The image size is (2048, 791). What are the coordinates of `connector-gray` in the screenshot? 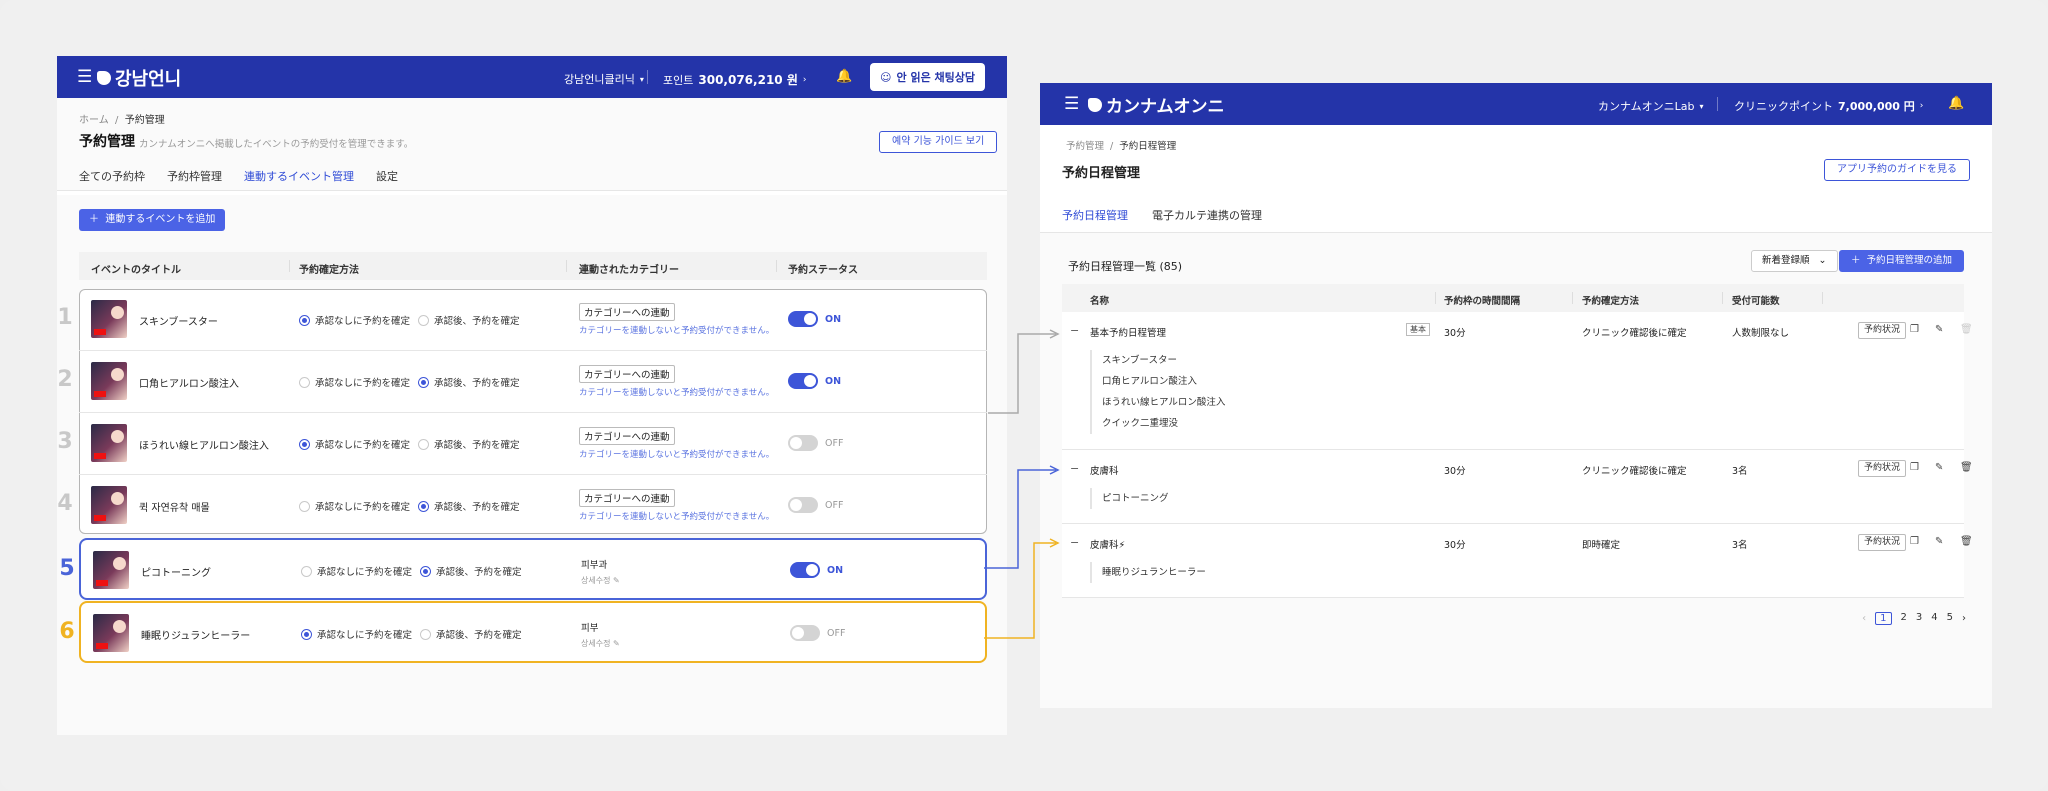 It's located at (1022, 373).